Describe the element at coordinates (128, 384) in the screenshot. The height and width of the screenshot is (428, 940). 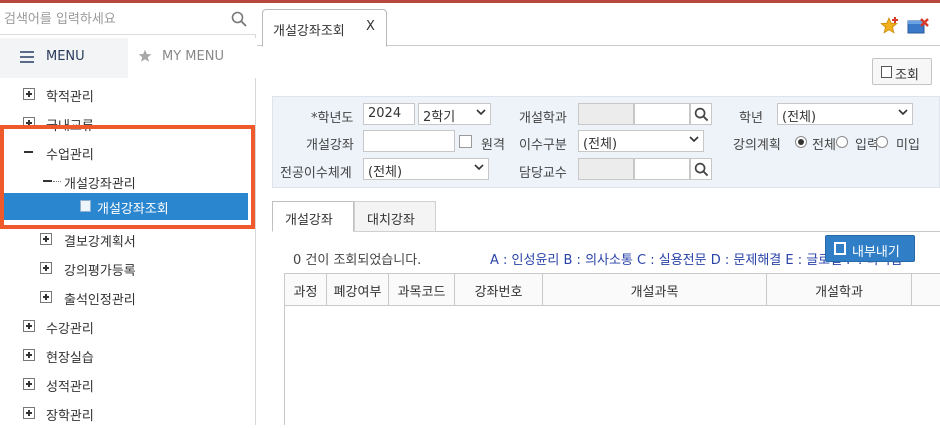
I see `tree-item-grades: 성적관리` at that location.